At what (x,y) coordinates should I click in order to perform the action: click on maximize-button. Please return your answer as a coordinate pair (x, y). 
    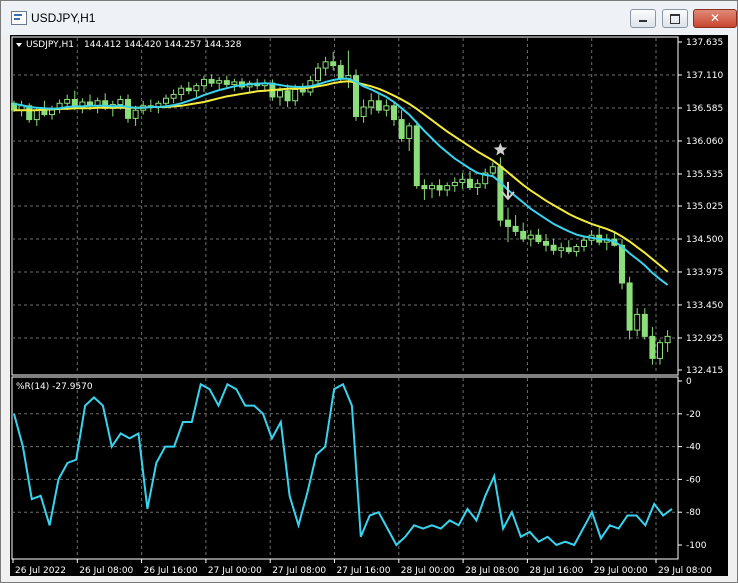
    Looking at the image, I should click on (675, 18).